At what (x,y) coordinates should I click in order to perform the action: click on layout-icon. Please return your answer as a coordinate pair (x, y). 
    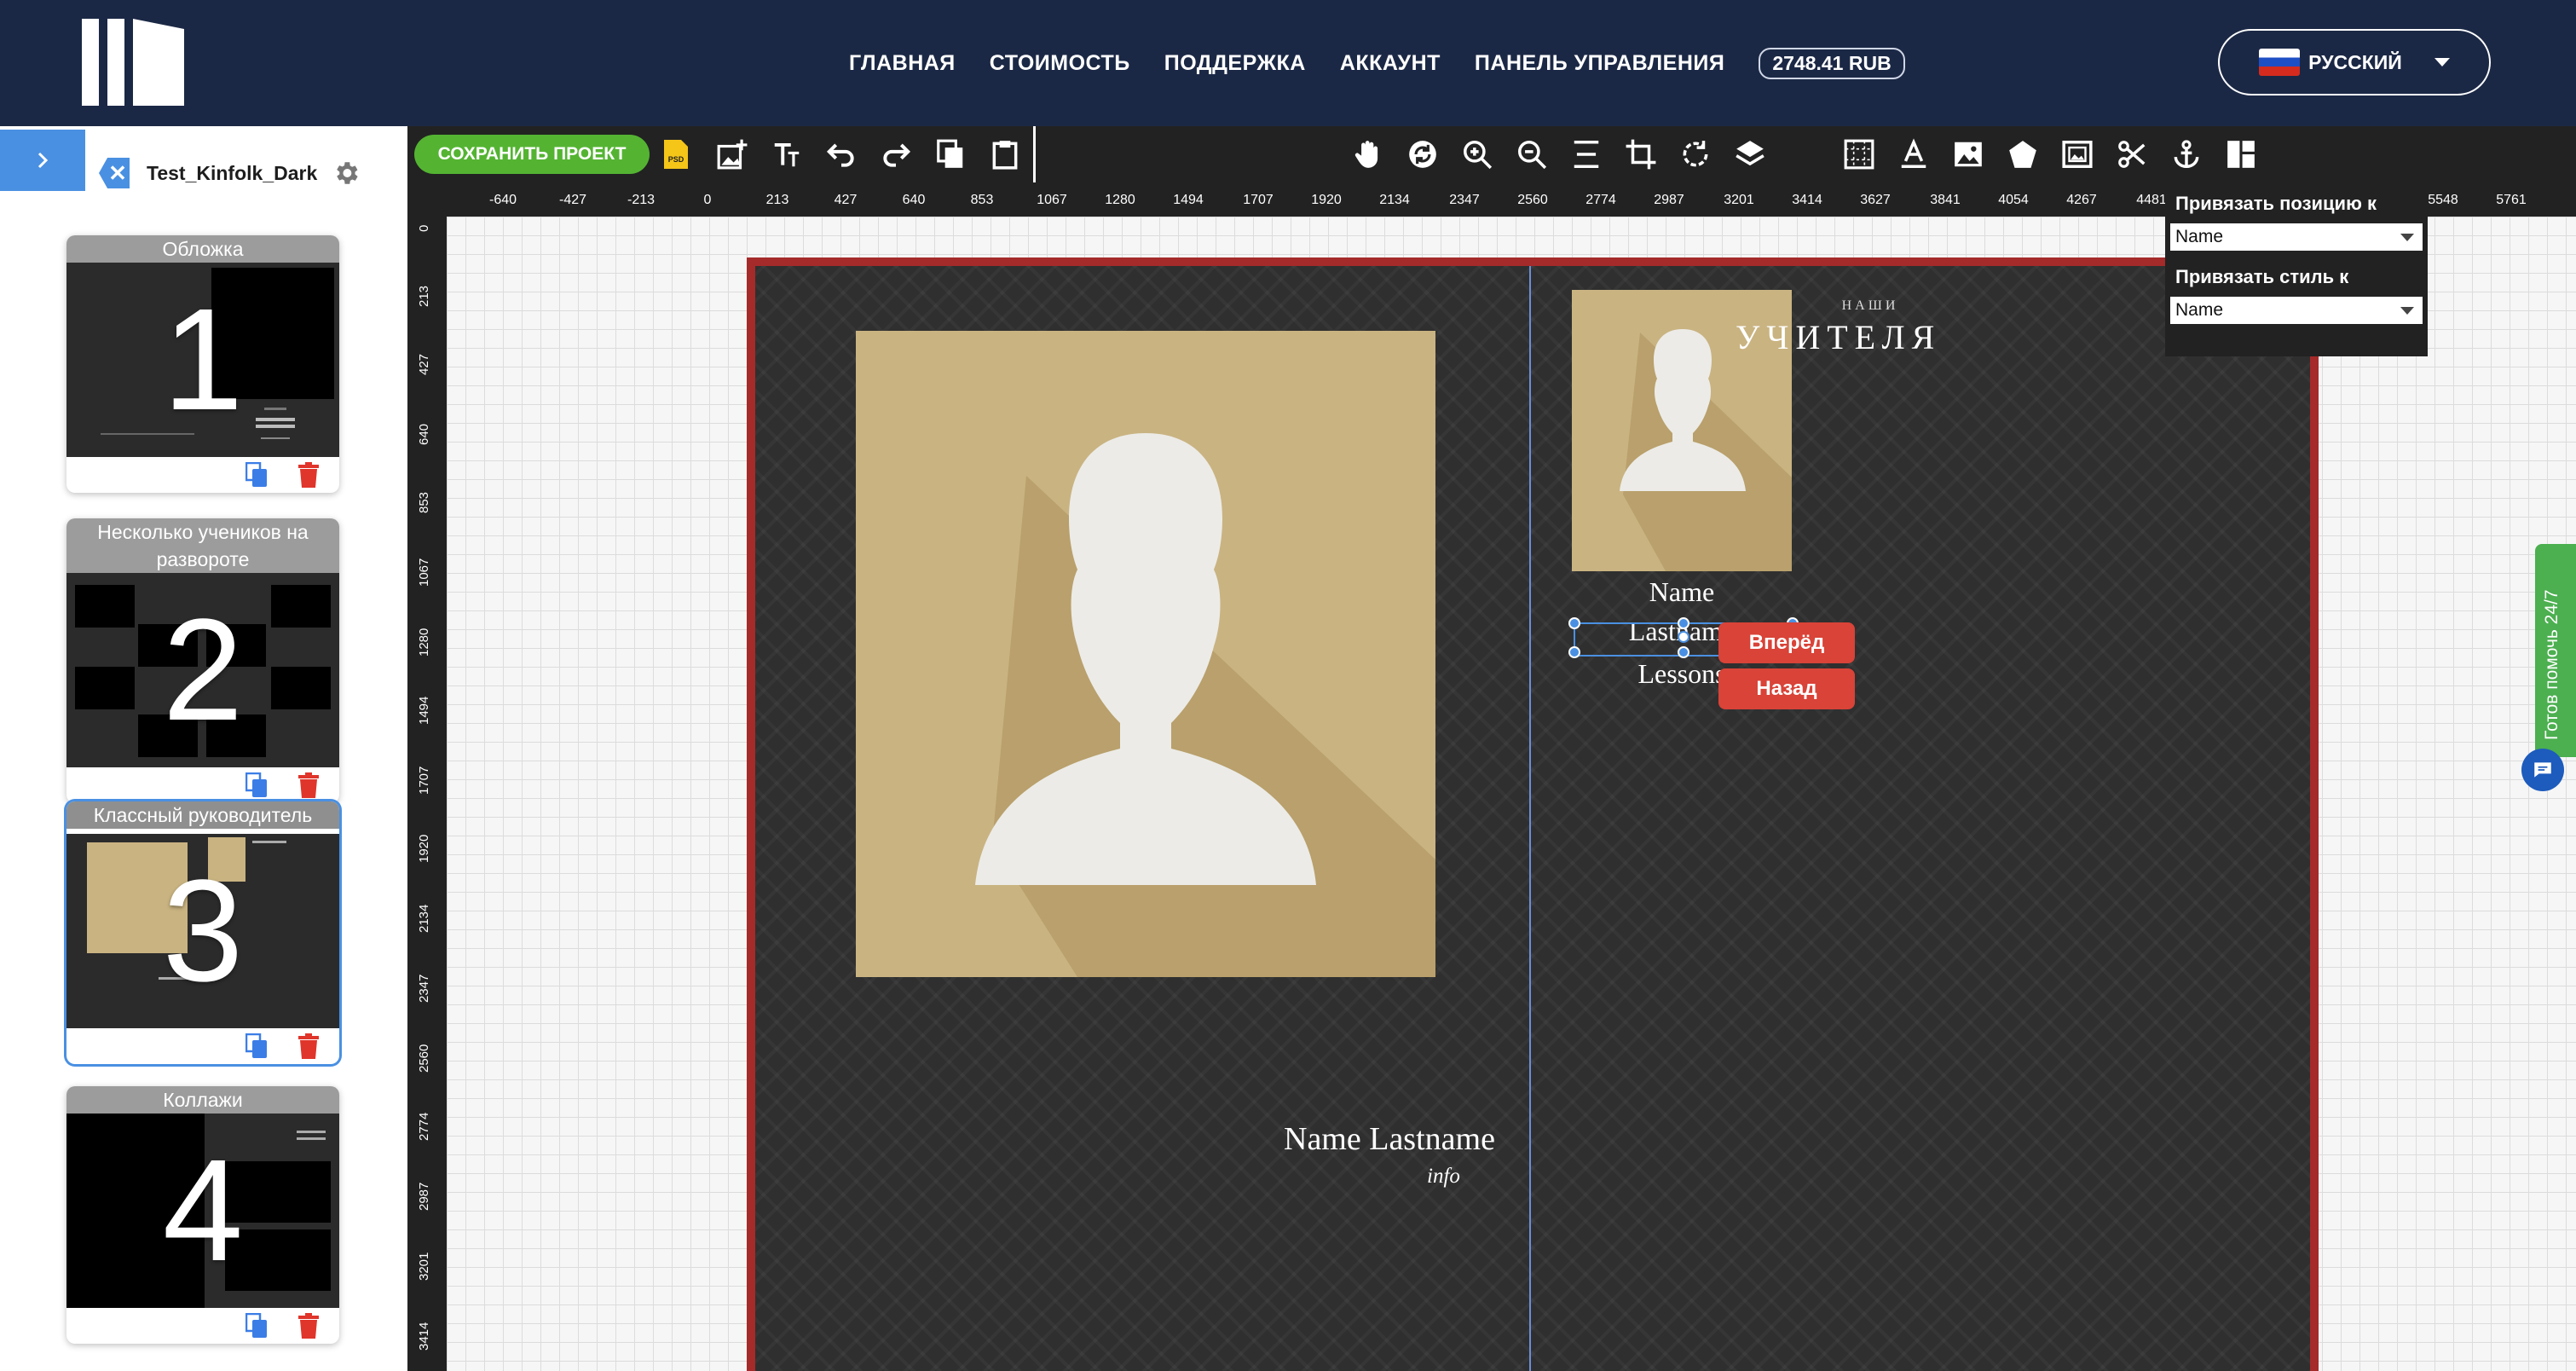
    Looking at the image, I should click on (2241, 154).